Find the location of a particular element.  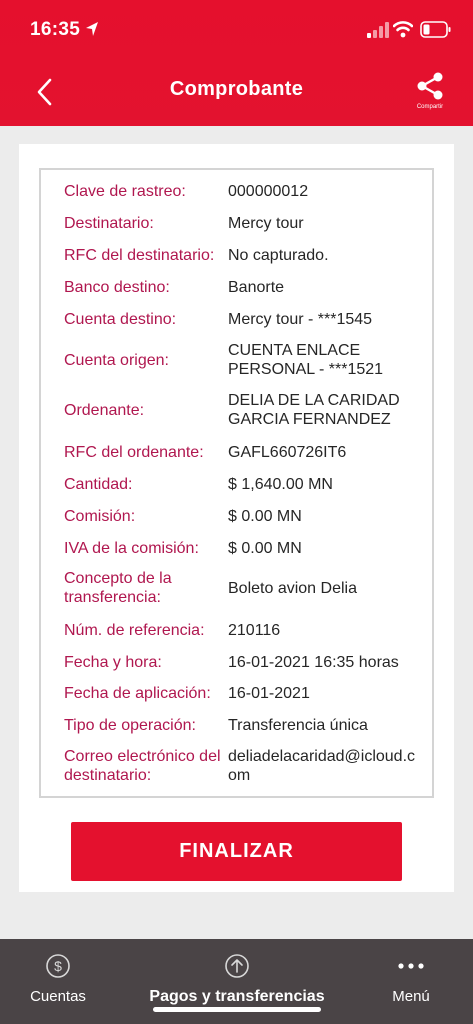

nav-label-accounts: Cuentas is located at coordinates (58, 996).